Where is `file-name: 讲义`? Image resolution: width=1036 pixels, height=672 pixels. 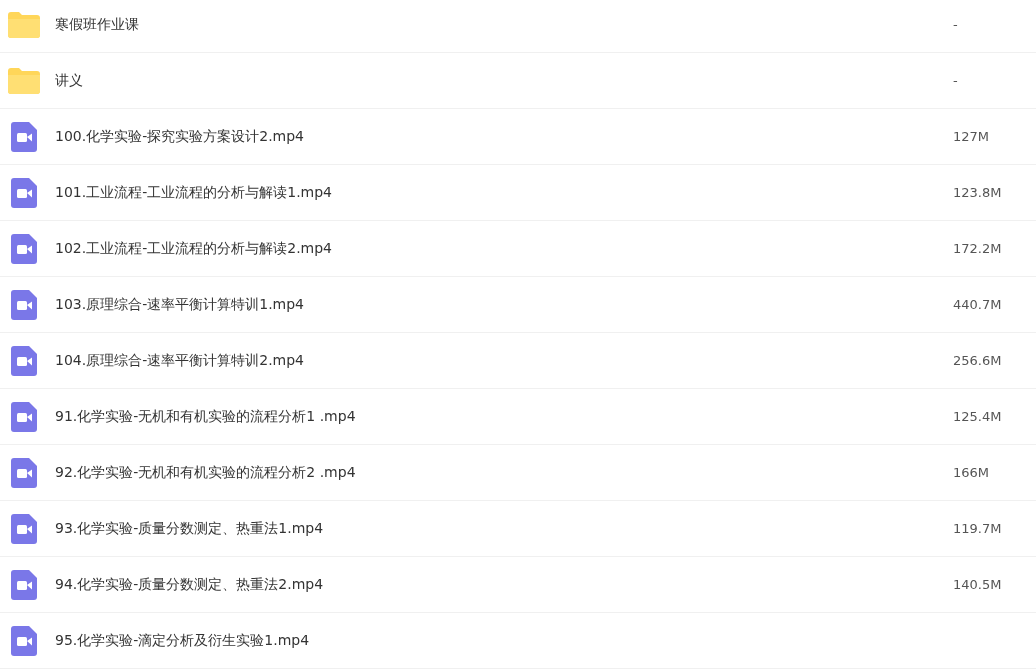
file-name: 讲义 is located at coordinates (69, 80).